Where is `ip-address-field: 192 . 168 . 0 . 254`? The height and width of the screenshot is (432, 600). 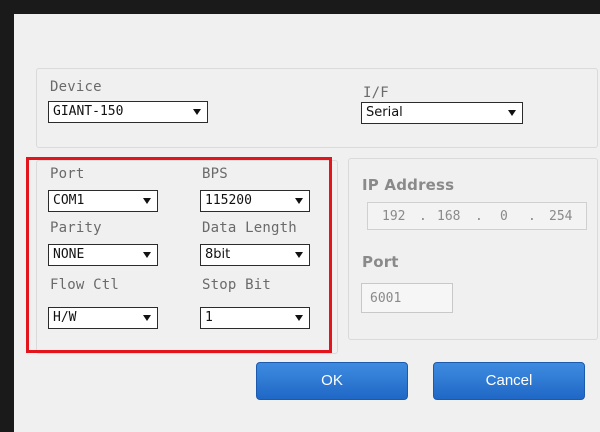 ip-address-field: 192 . 168 . 0 . 254 is located at coordinates (477, 216).